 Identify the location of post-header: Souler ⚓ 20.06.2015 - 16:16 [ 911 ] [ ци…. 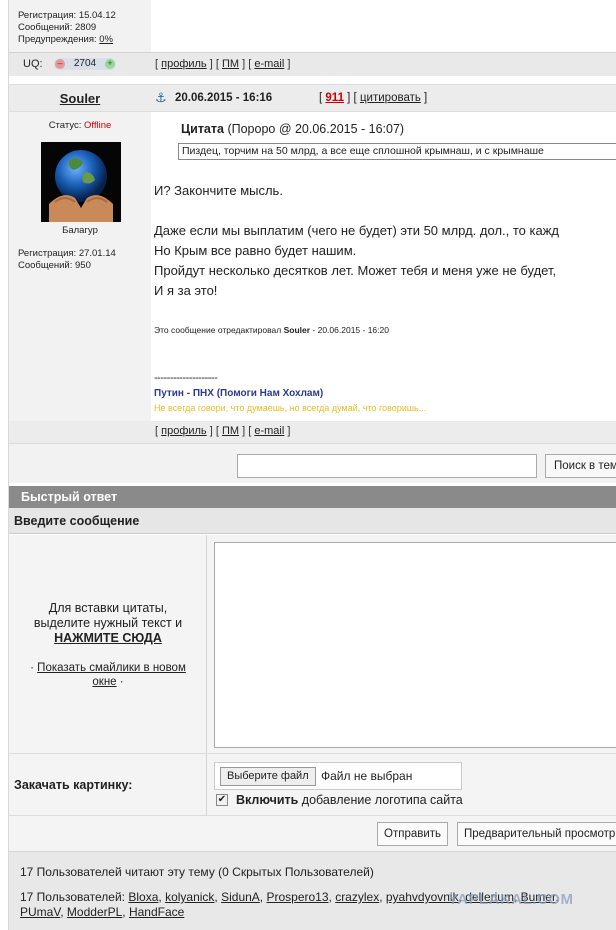
(312, 98).